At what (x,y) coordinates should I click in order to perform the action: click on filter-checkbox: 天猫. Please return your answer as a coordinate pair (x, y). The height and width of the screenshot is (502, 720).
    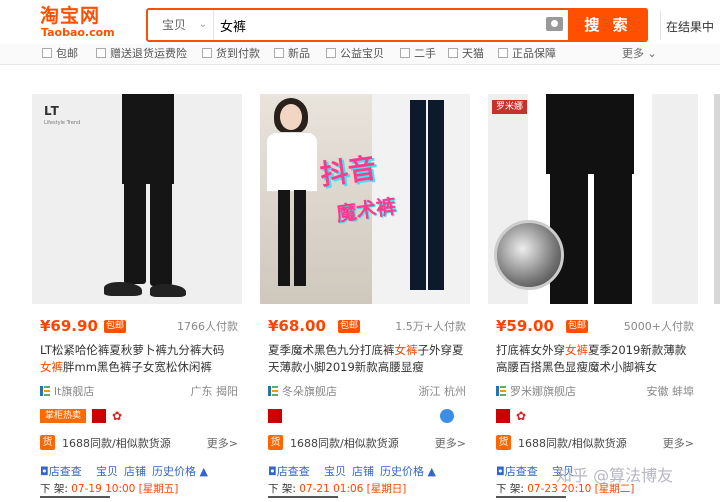
    Looking at the image, I should click on (466, 54).